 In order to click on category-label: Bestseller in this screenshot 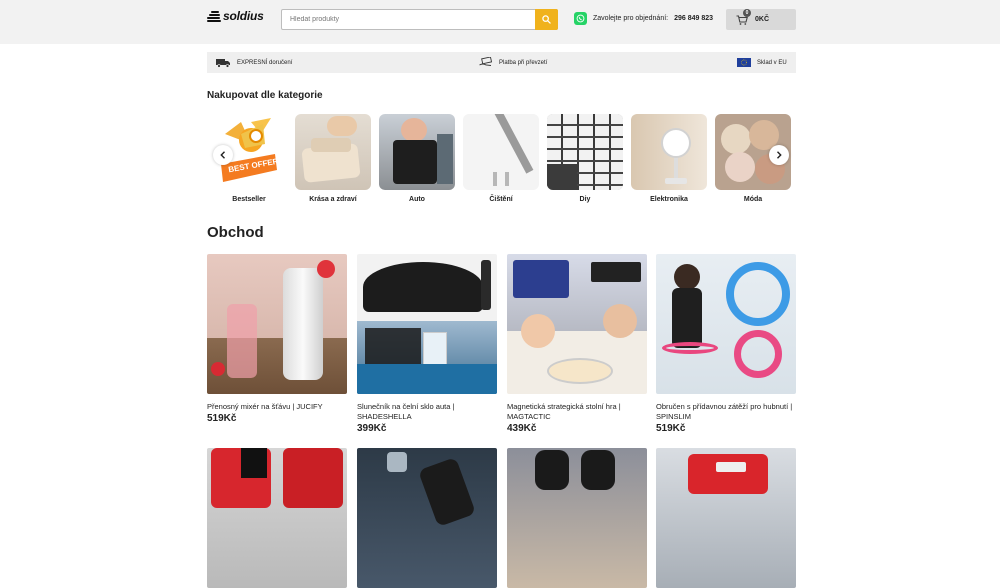, I will do `click(249, 199)`.